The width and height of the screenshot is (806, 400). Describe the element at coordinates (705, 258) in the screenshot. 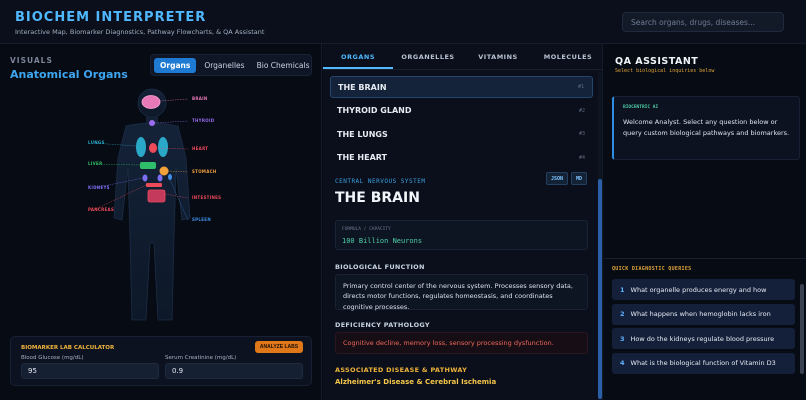

I see `divider` at that location.